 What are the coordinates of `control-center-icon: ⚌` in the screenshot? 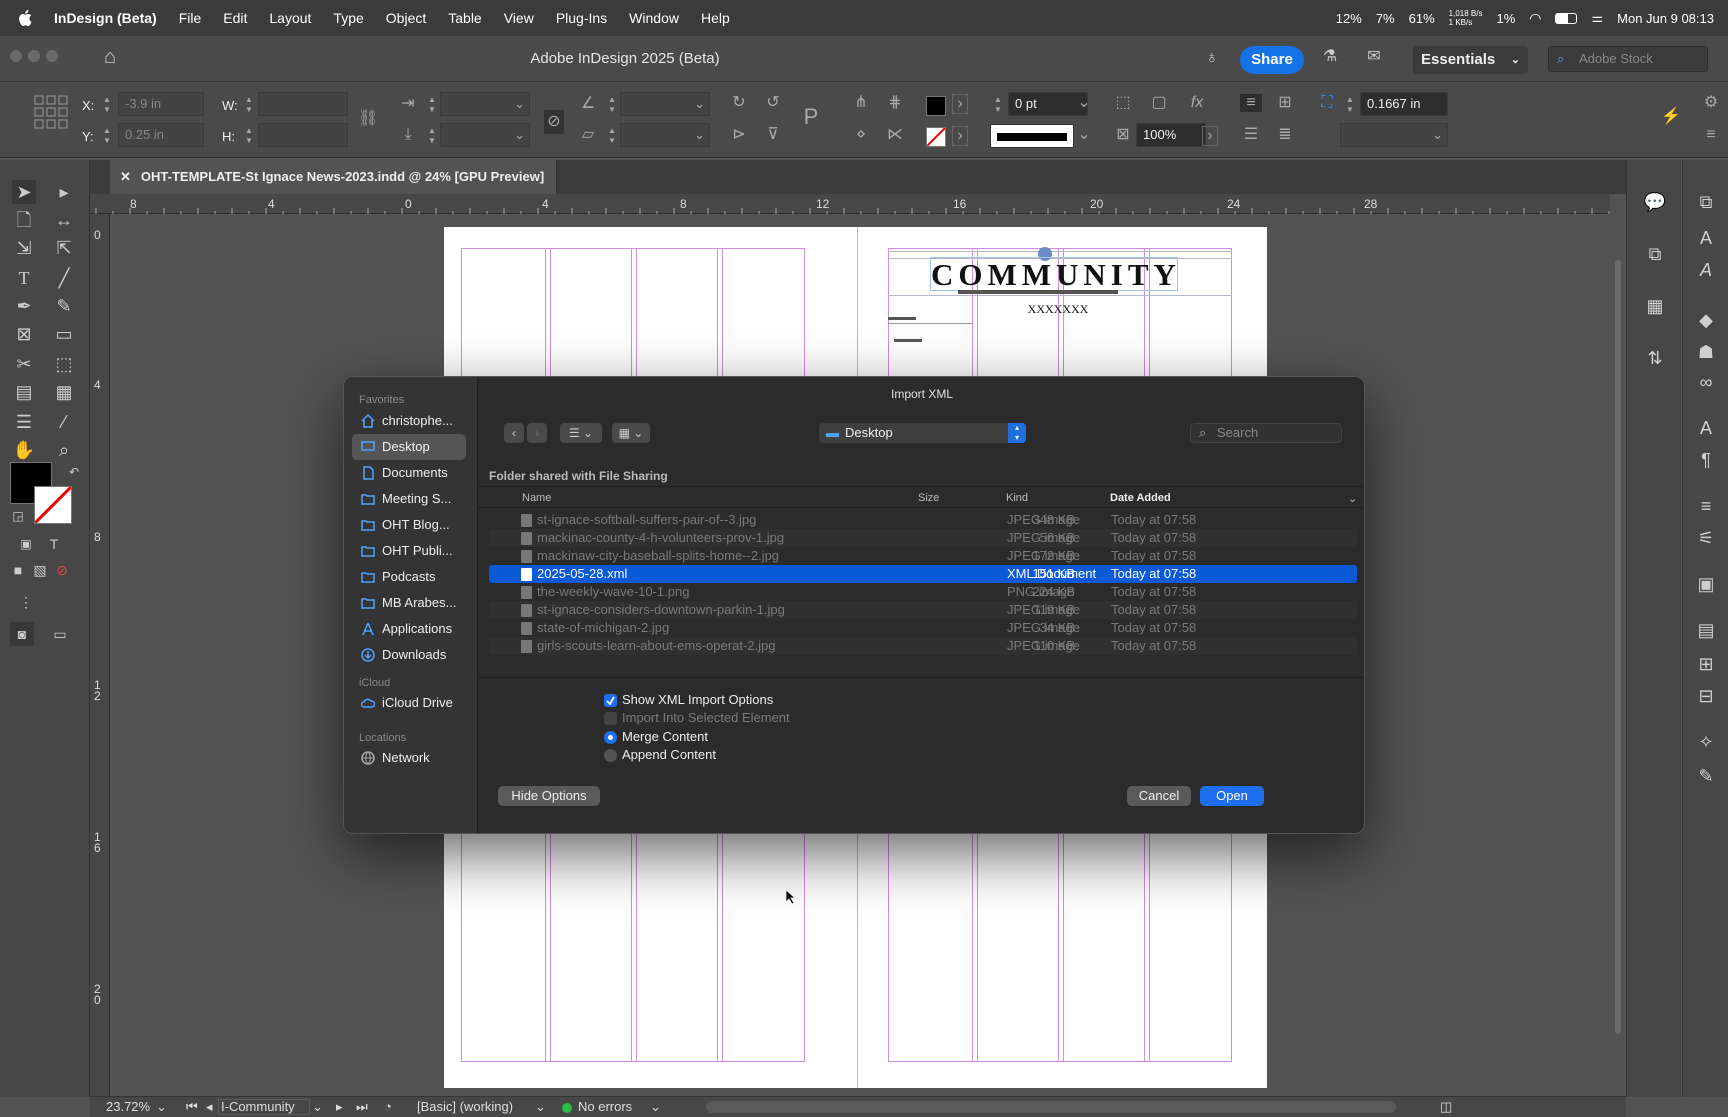 It's located at (1597, 18).